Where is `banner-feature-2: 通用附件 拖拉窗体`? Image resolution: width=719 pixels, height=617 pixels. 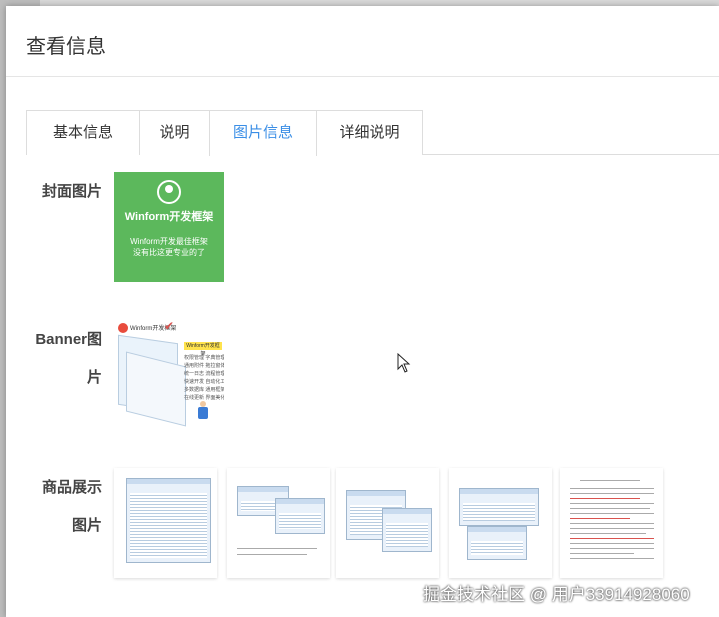 banner-feature-2: 通用附件 拖拉窗体 is located at coordinates (204, 366).